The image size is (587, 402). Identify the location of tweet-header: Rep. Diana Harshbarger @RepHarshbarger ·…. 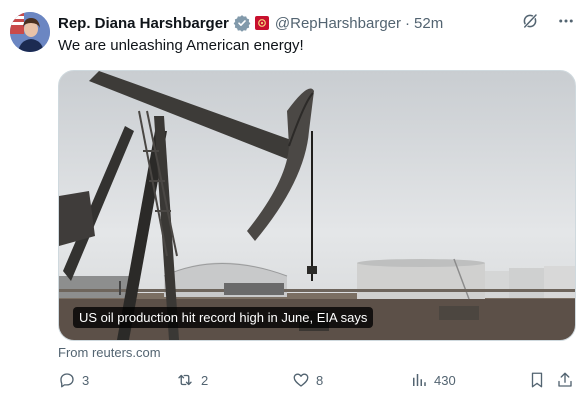
(250, 23).